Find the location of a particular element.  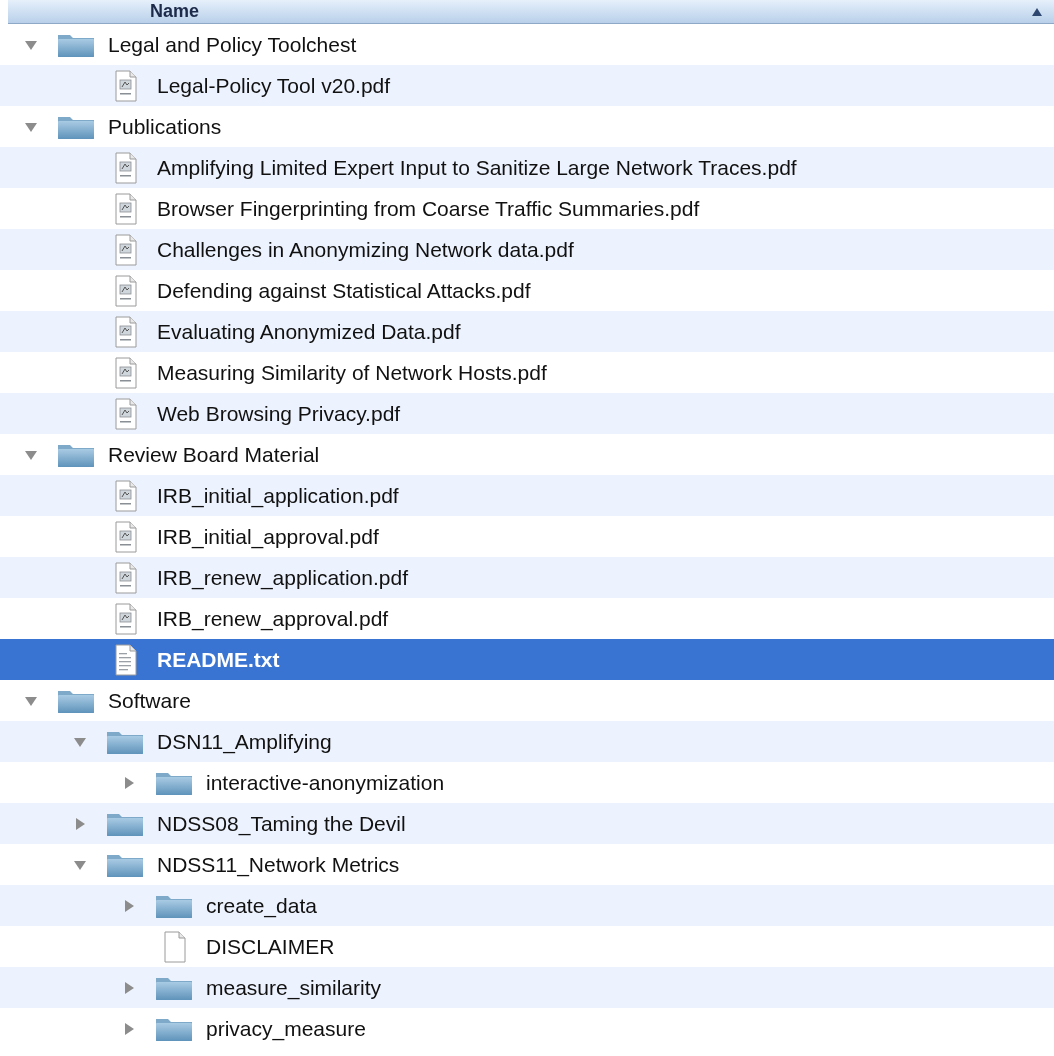

file-name: Amplifying Limited Expert Input to Sanitize Large Network Traces.pdf is located at coordinates (477, 167).